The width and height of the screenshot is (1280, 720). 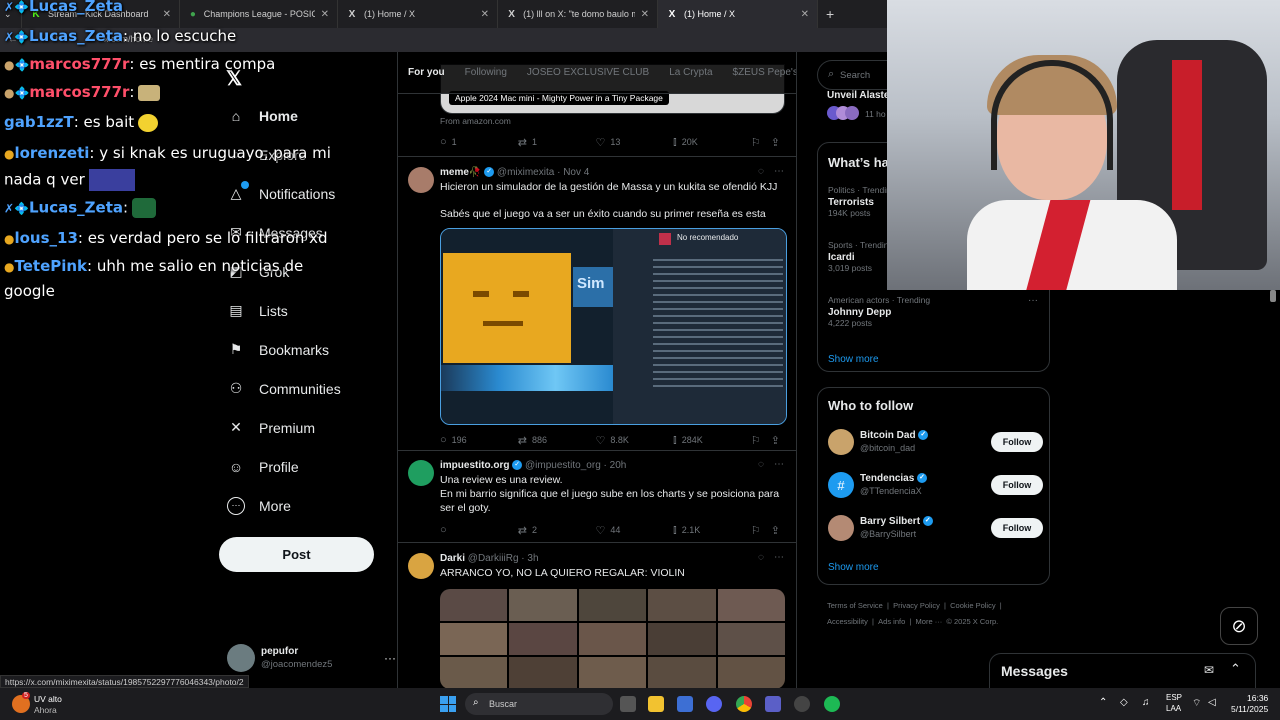 What do you see at coordinates (418, 14) in the screenshot?
I see `tab-home-x: X (1) Home / X ✕` at bounding box center [418, 14].